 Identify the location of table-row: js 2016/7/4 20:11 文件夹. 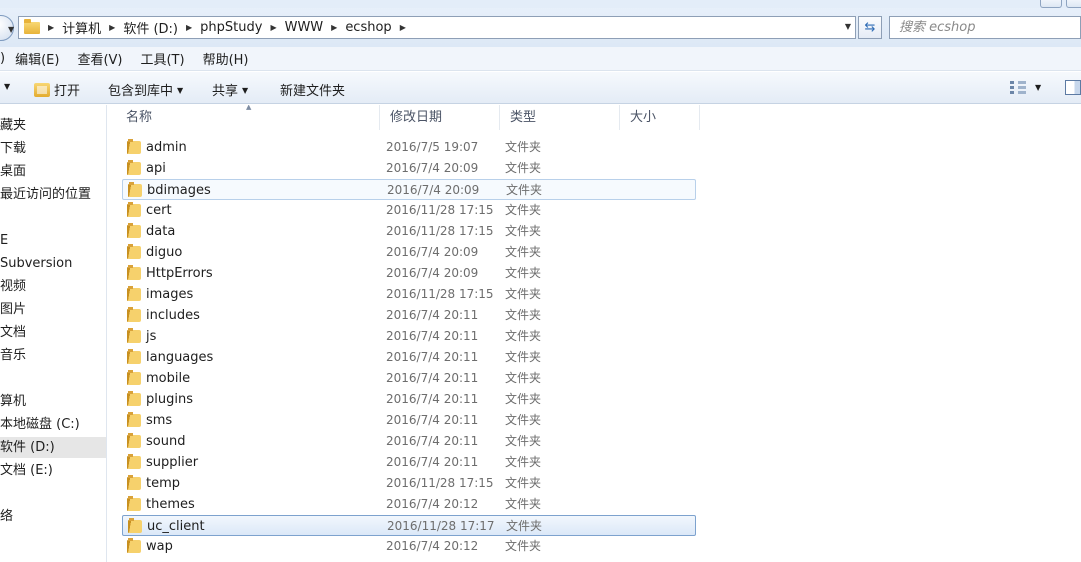
(409, 336).